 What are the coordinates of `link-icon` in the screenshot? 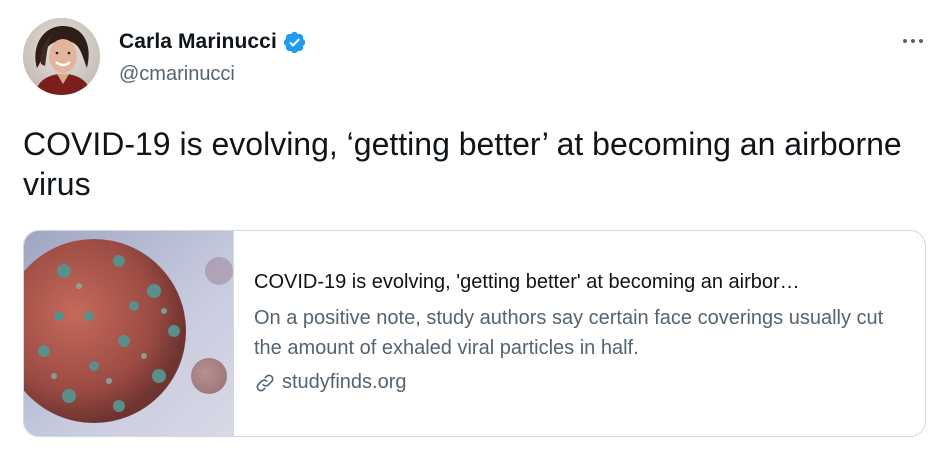 It's located at (265, 383).